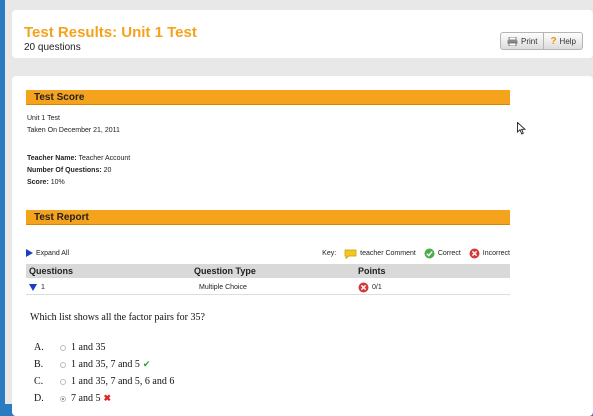 The width and height of the screenshot is (593, 416). Describe the element at coordinates (380, 254) in the screenshot. I see `key-item-teacher-comment: teacher Comment` at that location.